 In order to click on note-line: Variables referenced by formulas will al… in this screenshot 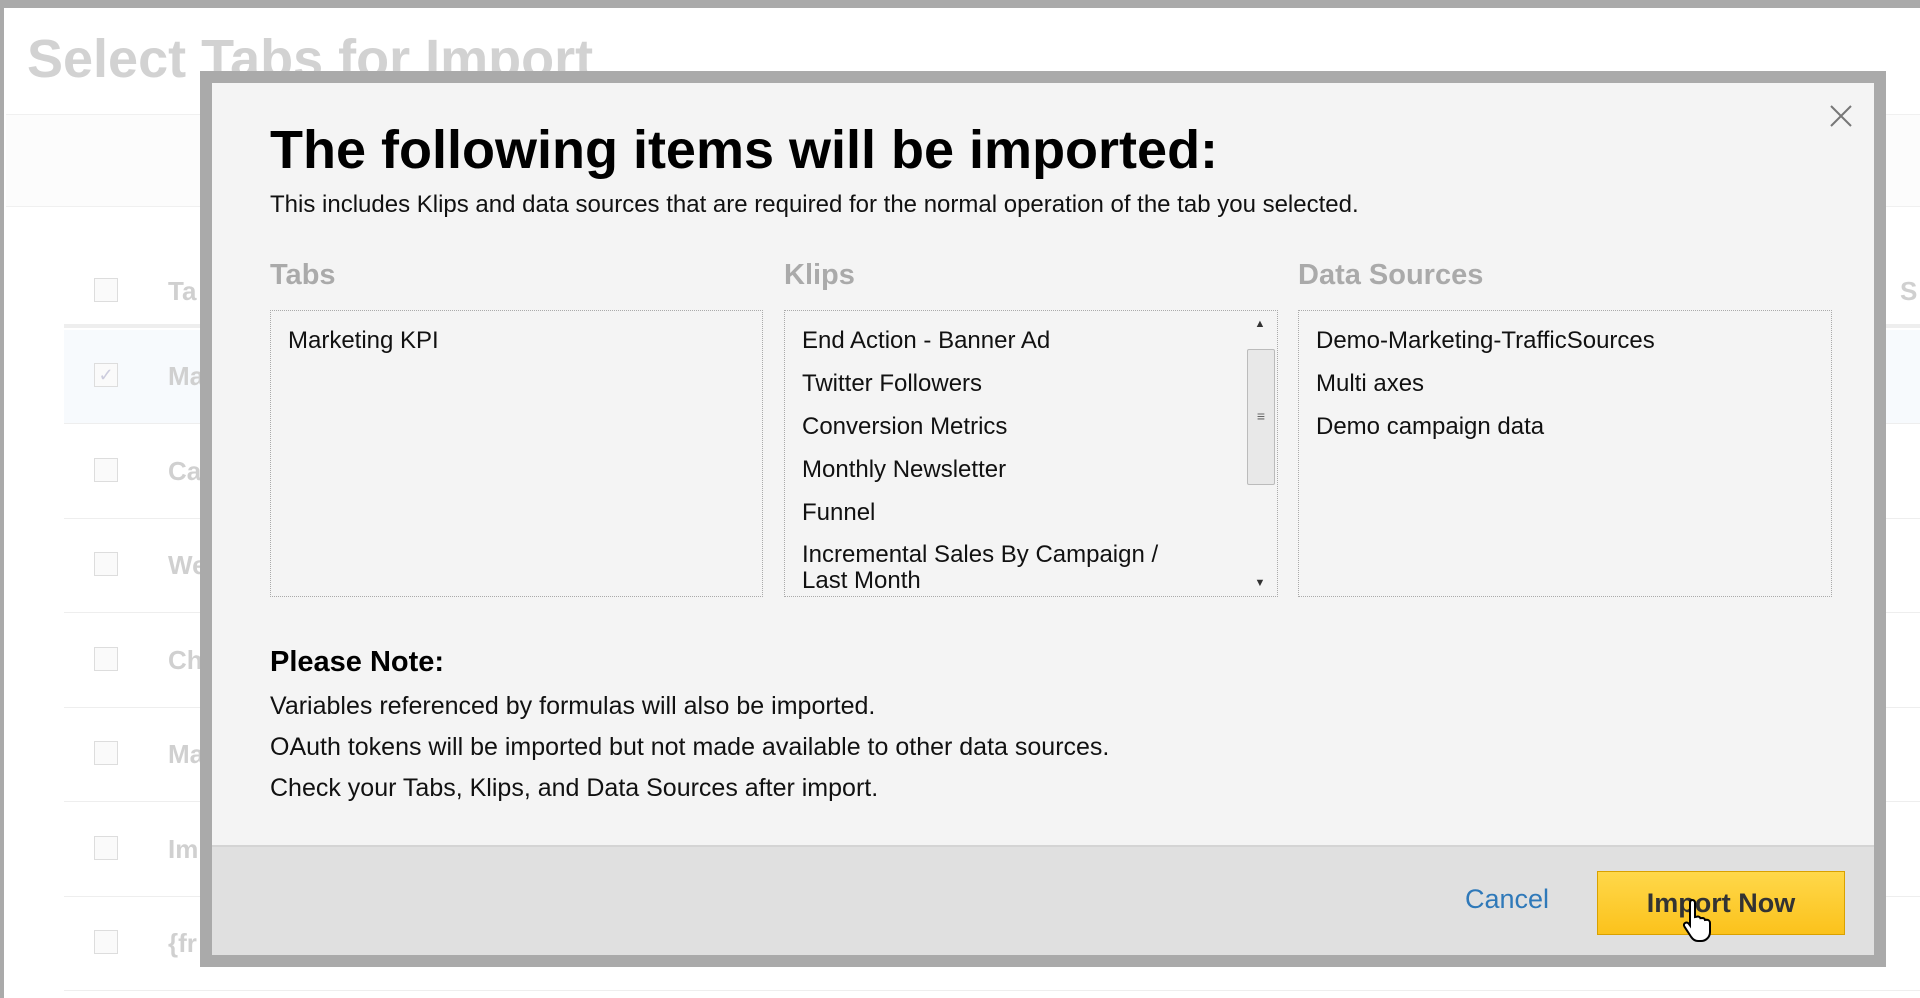, I will do `click(573, 706)`.